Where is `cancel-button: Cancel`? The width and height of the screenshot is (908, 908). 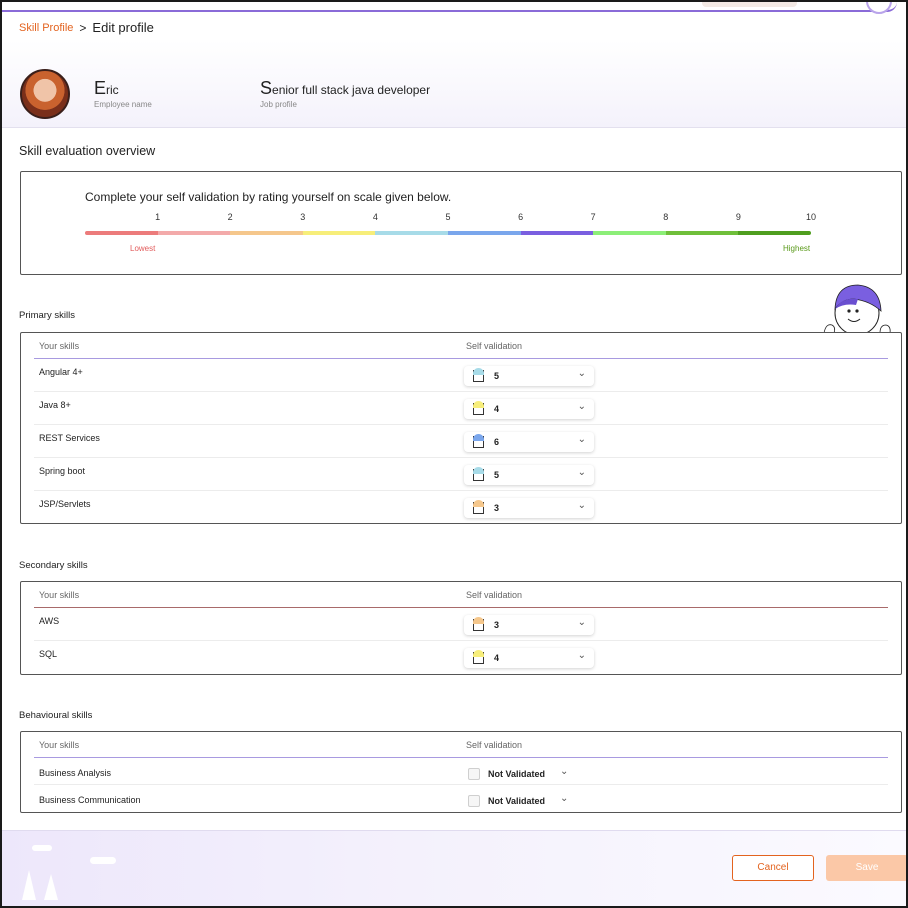
cancel-button: Cancel is located at coordinates (773, 868).